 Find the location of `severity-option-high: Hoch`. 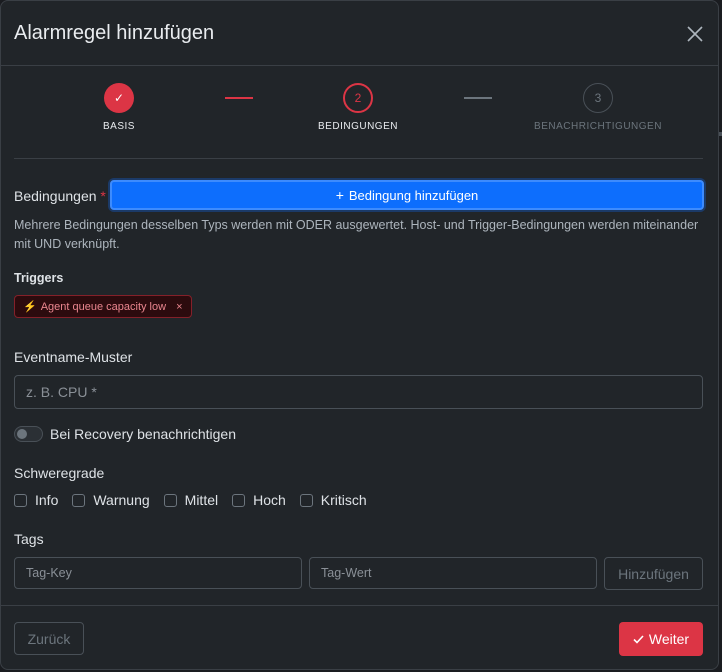

severity-option-high: Hoch is located at coordinates (259, 500).